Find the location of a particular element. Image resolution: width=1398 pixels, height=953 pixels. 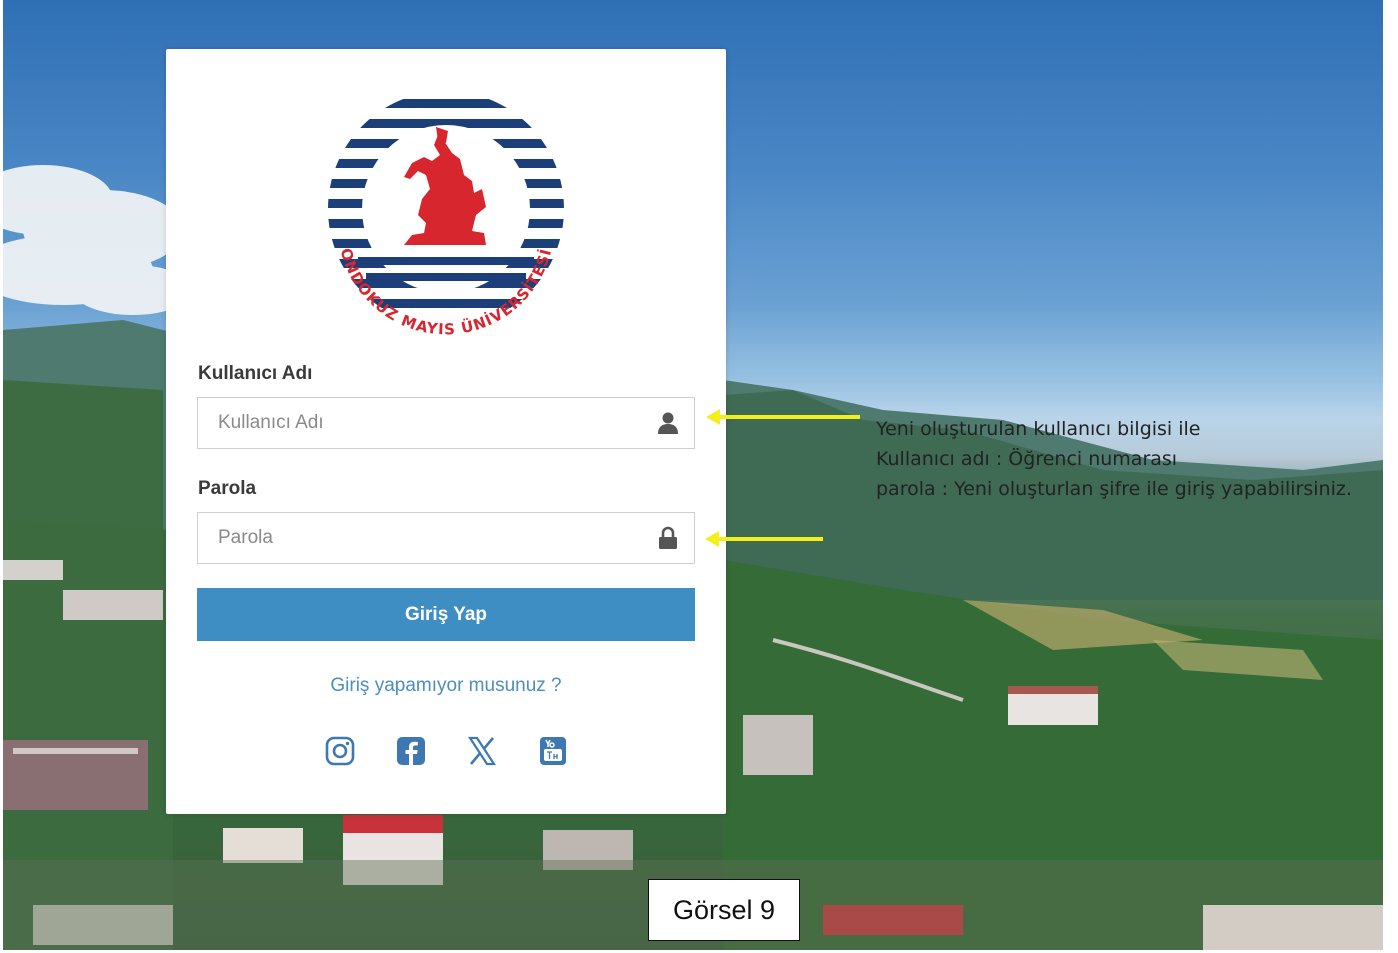

note-line: Kullanıcı adı : Öğrenci numarası is located at coordinates (1027, 459).